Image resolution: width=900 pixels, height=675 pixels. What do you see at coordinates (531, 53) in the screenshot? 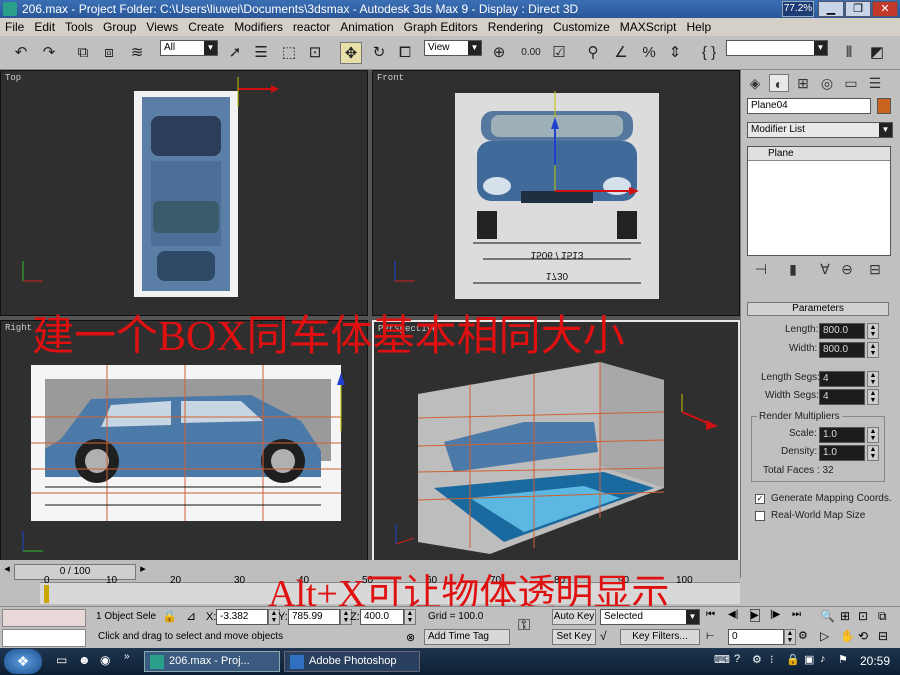
I see `mirror-spinner-icon: 0.00` at bounding box center [531, 53].